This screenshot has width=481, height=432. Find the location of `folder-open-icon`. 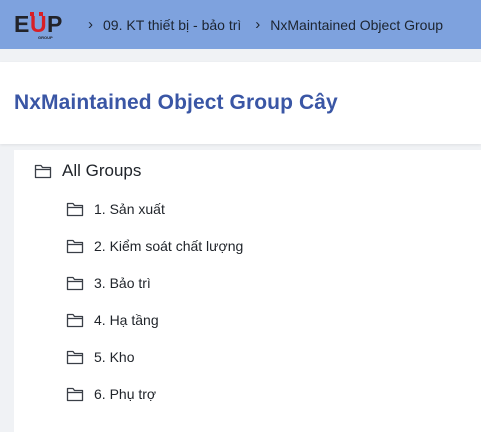

folder-open-icon is located at coordinates (43, 171).